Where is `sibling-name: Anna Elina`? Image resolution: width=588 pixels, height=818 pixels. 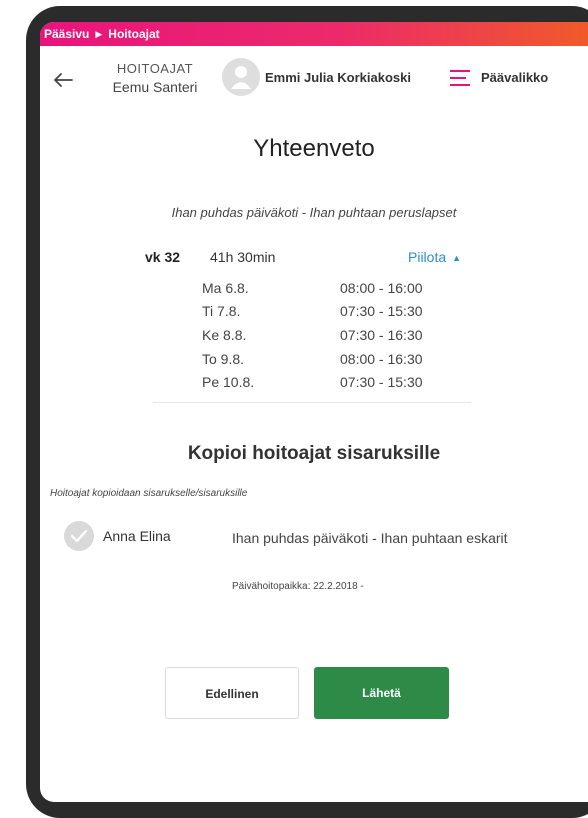
sibling-name: Anna Elina is located at coordinates (137, 536).